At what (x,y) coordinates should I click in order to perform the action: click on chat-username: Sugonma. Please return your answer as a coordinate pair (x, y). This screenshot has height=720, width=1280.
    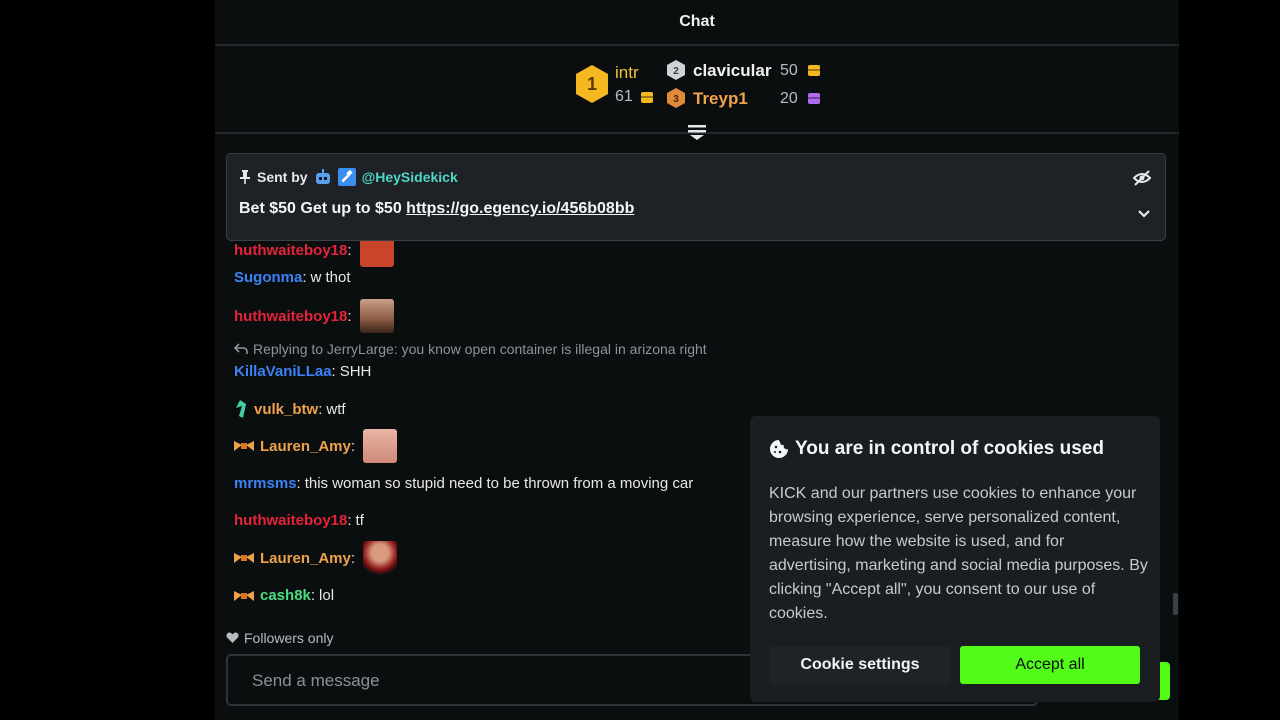
    Looking at the image, I should click on (268, 277).